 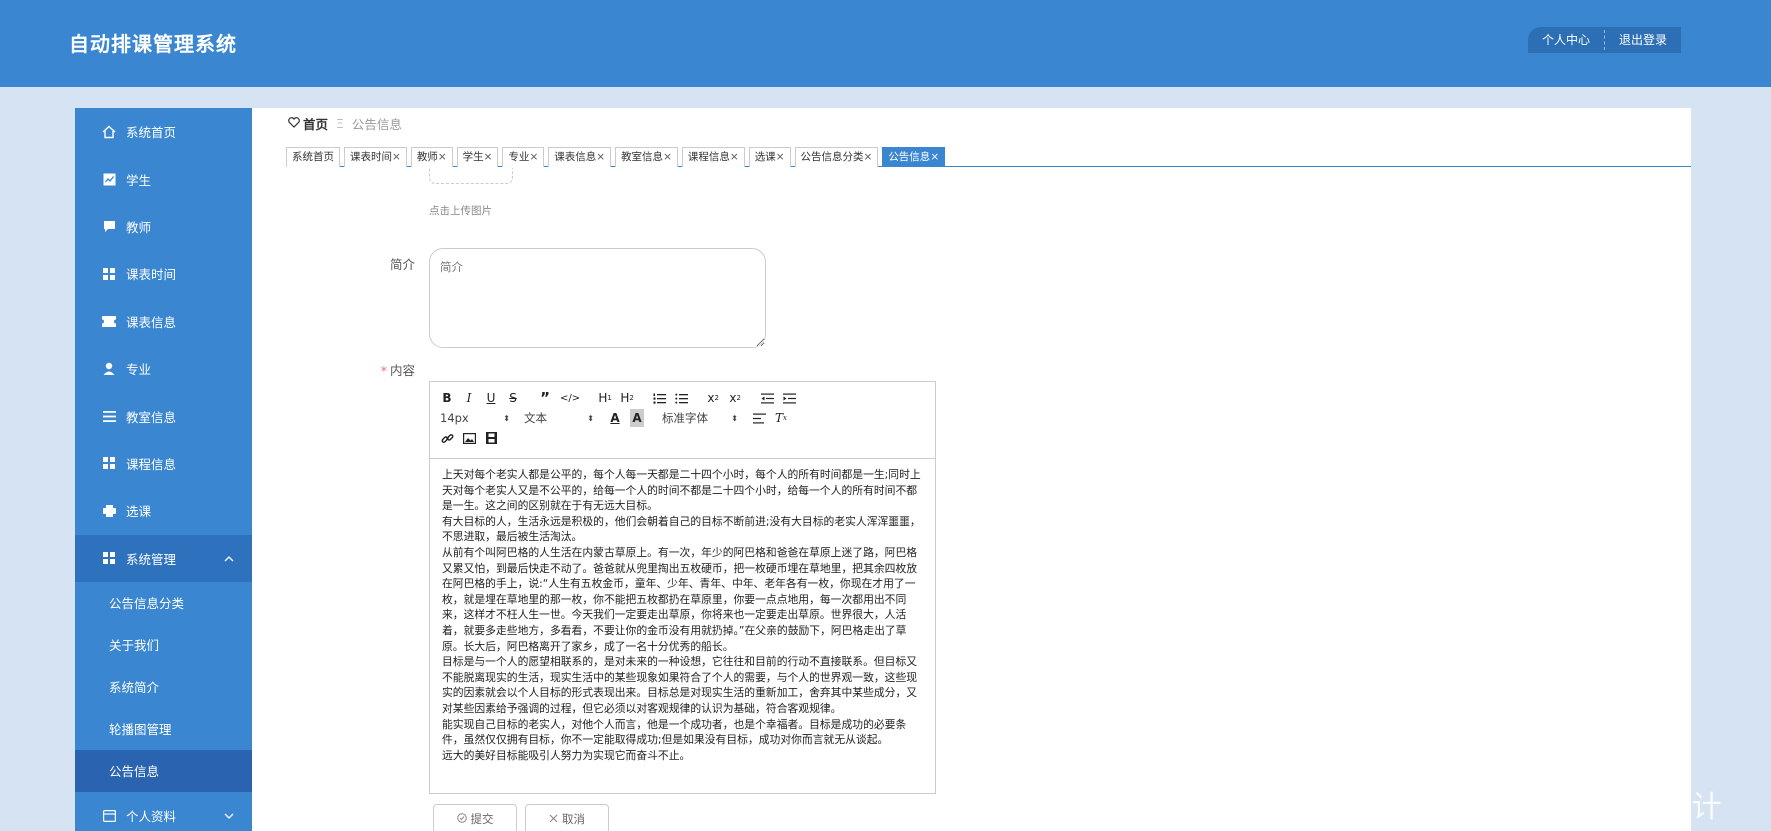 What do you see at coordinates (713, 157) in the screenshot?
I see `tab-7: 课程信息×` at bounding box center [713, 157].